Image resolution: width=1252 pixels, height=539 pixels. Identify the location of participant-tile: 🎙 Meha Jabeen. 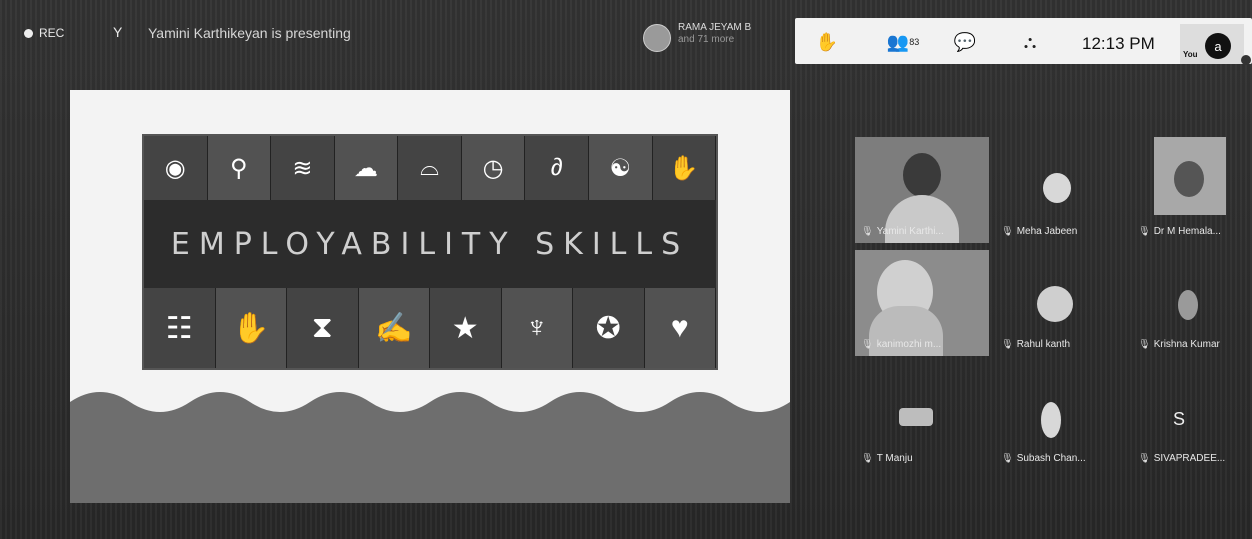
(1062, 190).